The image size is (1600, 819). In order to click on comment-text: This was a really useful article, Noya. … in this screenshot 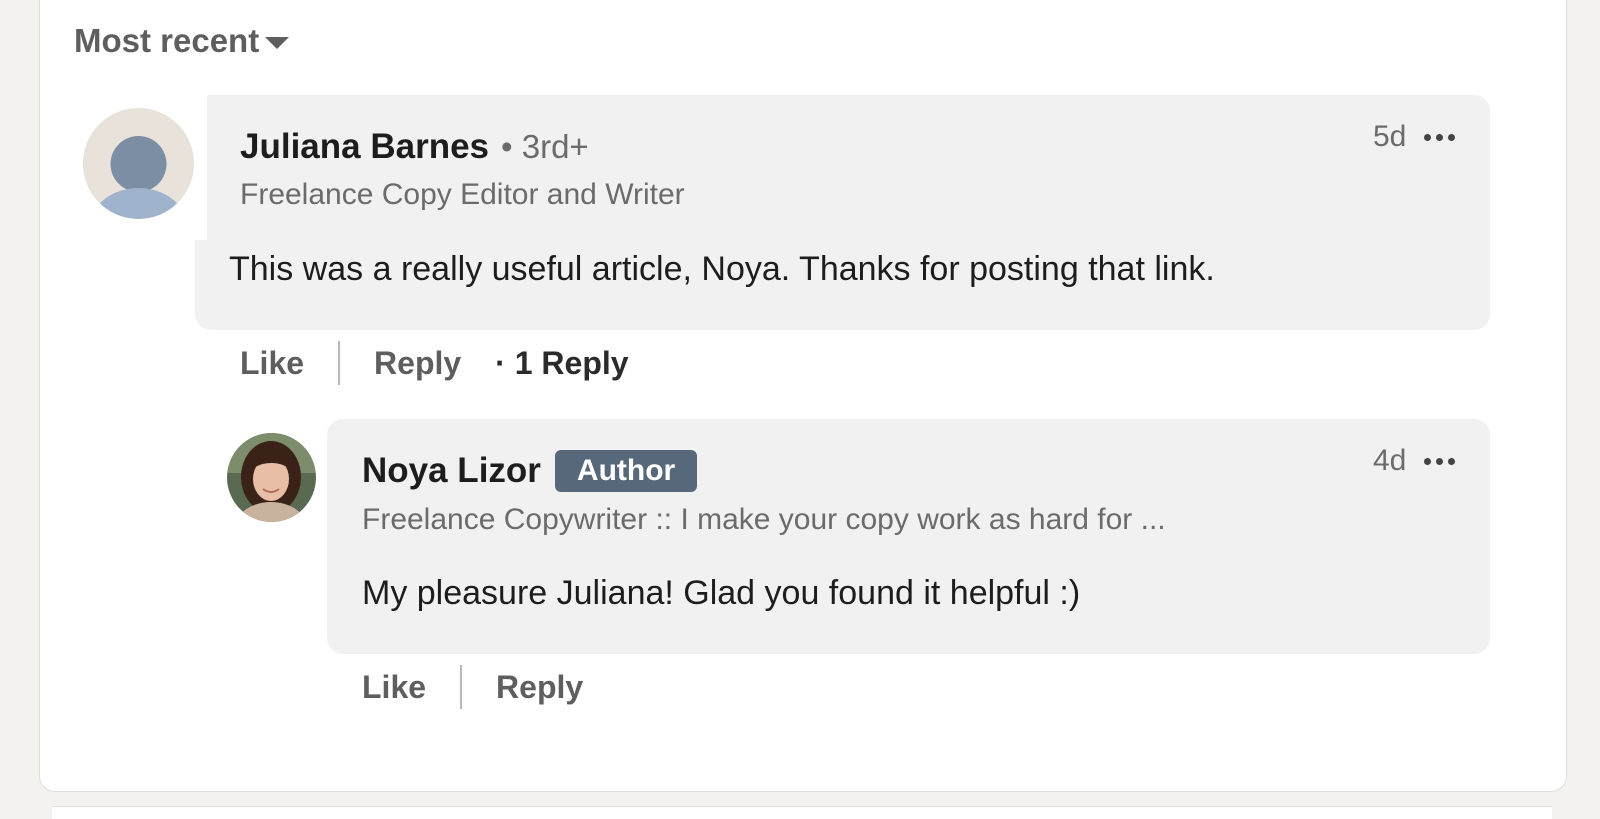, I will do `click(722, 269)`.